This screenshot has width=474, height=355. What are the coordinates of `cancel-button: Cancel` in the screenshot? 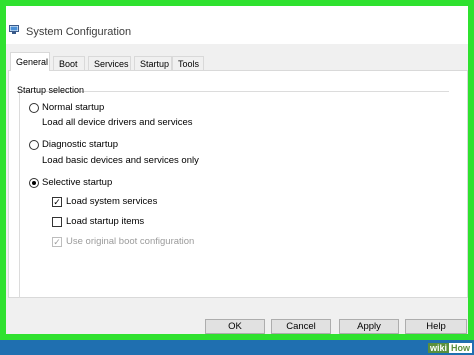 It's located at (301, 326).